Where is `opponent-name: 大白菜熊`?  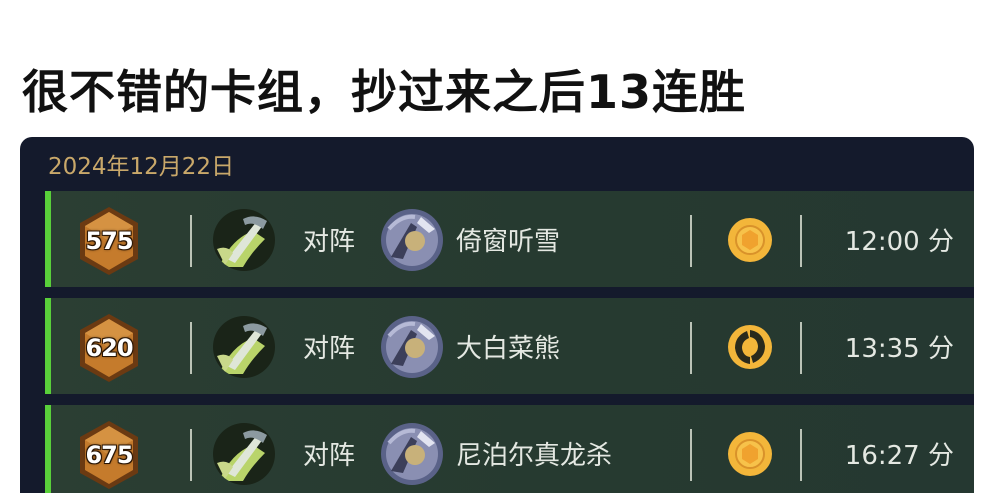
opponent-name: 大白菜熊 is located at coordinates (508, 349).